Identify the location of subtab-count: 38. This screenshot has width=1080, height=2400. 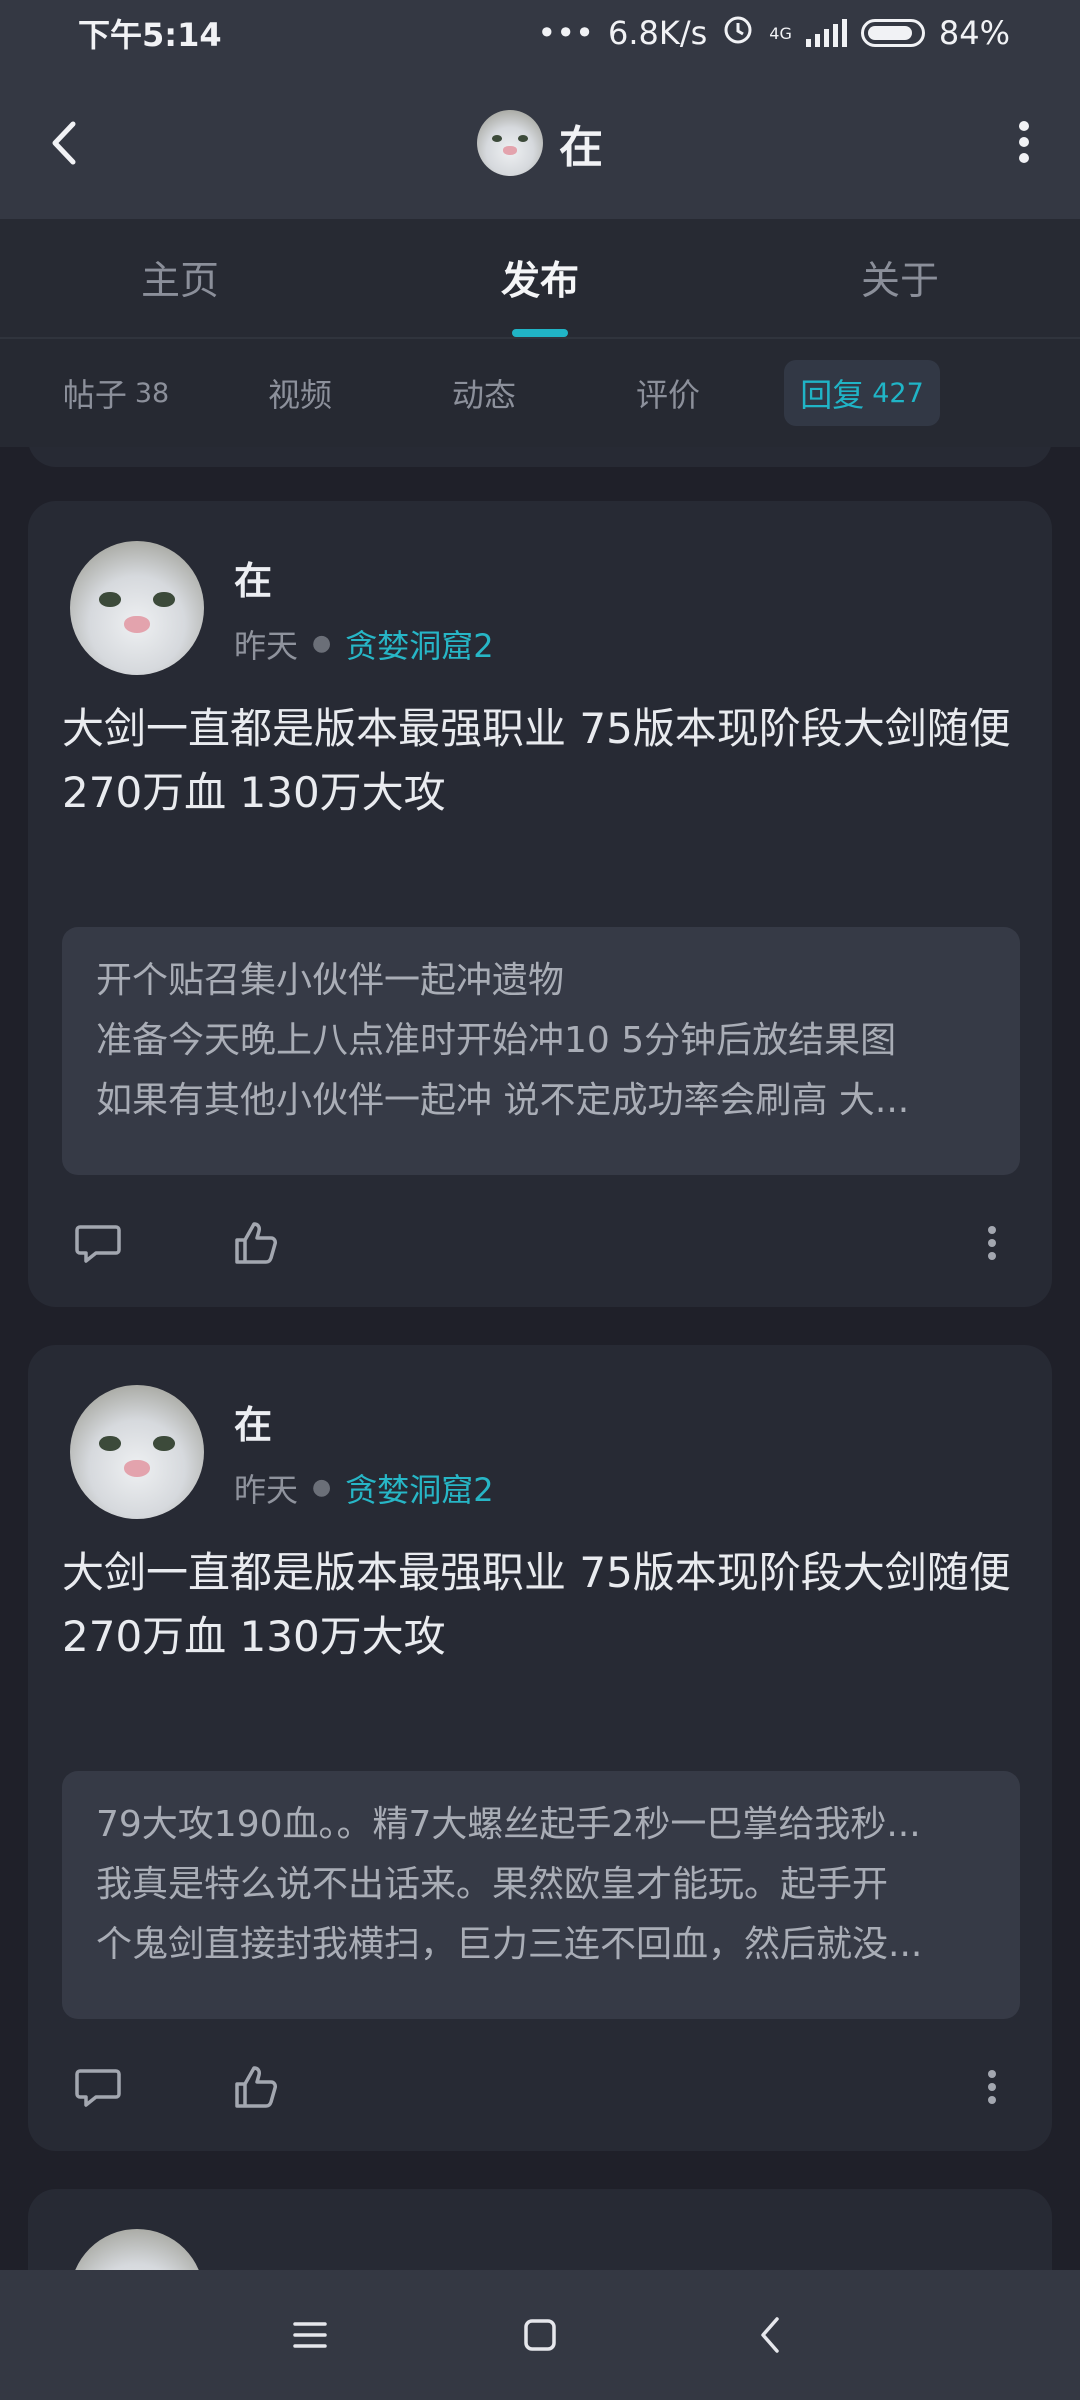
(152, 393).